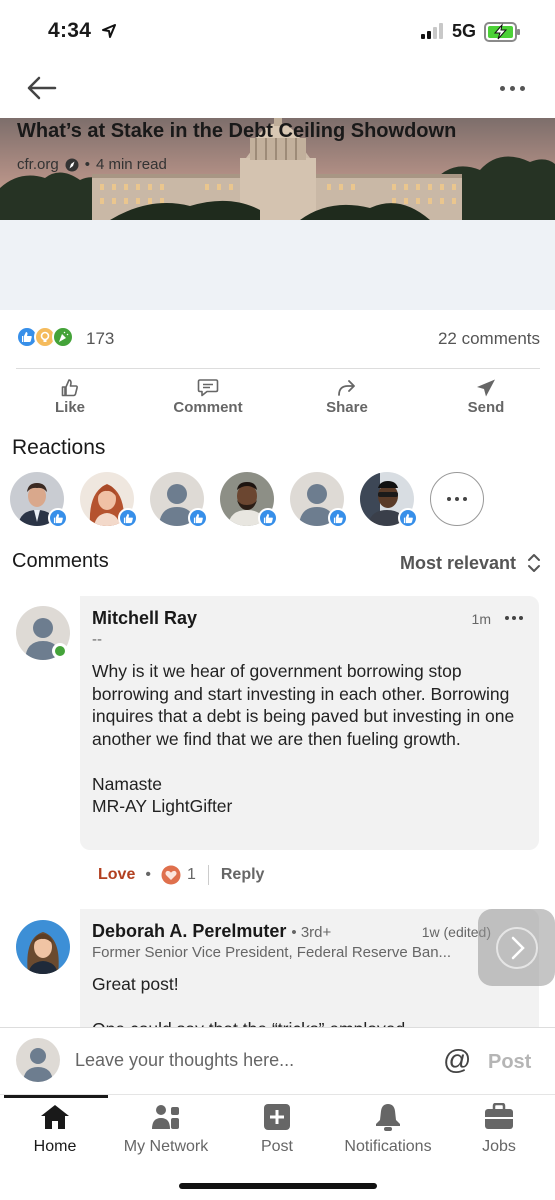 The height and width of the screenshot is (1200, 555). Describe the element at coordinates (56, 1096) in the screenshot. I see `active-tab-indicator` at that location.